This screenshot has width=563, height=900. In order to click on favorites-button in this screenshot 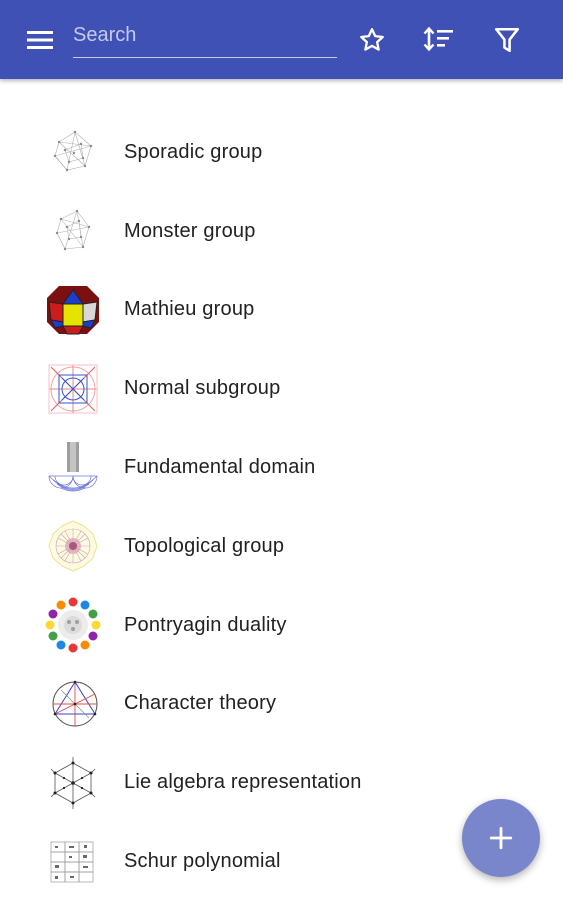, I will do `click(372, 40)`.